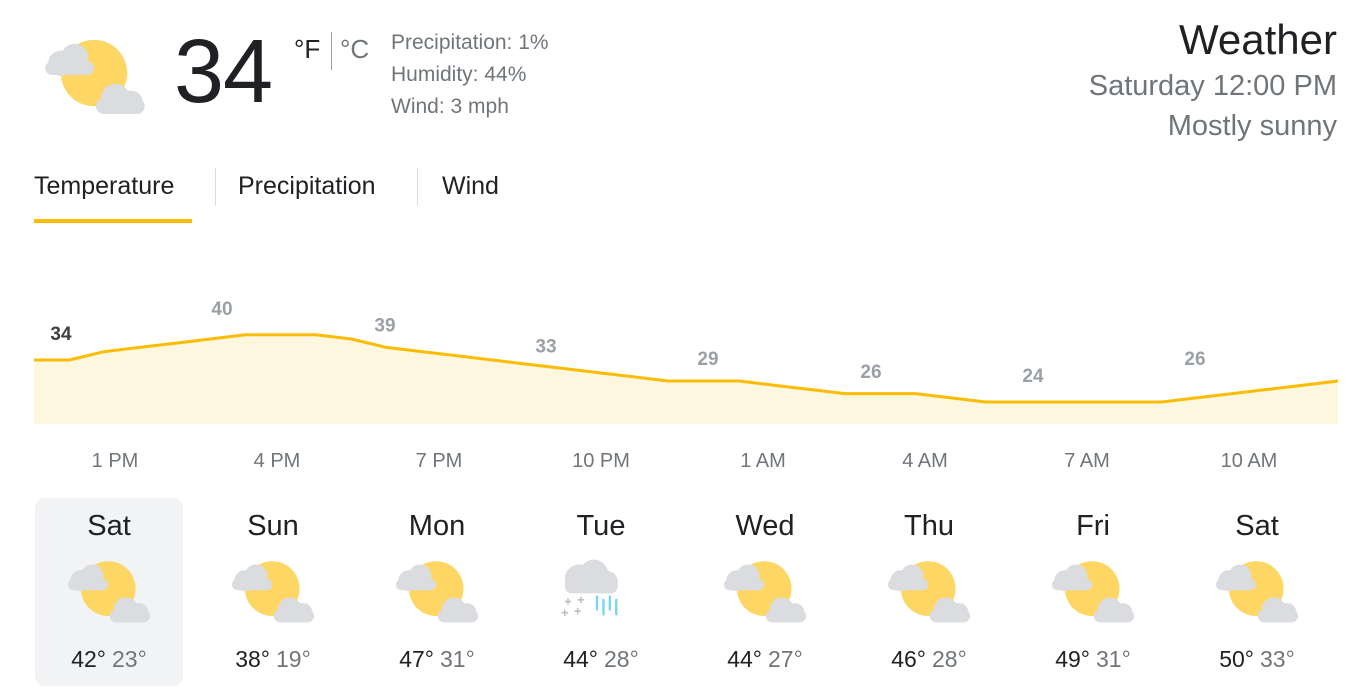 The width and height of the screenshot is (1362, 697). Describe the element at coordinates (273, 526) in the screenshot. I see `day-name: Sun` at that location.